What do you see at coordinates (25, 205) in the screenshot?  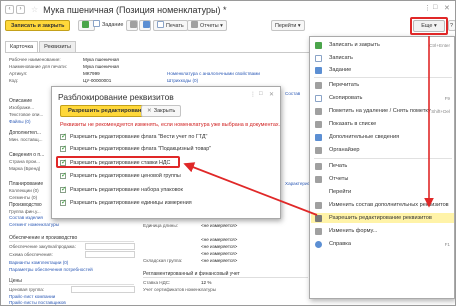 I see `section-production: Производство` at bounding box center [25, 205].